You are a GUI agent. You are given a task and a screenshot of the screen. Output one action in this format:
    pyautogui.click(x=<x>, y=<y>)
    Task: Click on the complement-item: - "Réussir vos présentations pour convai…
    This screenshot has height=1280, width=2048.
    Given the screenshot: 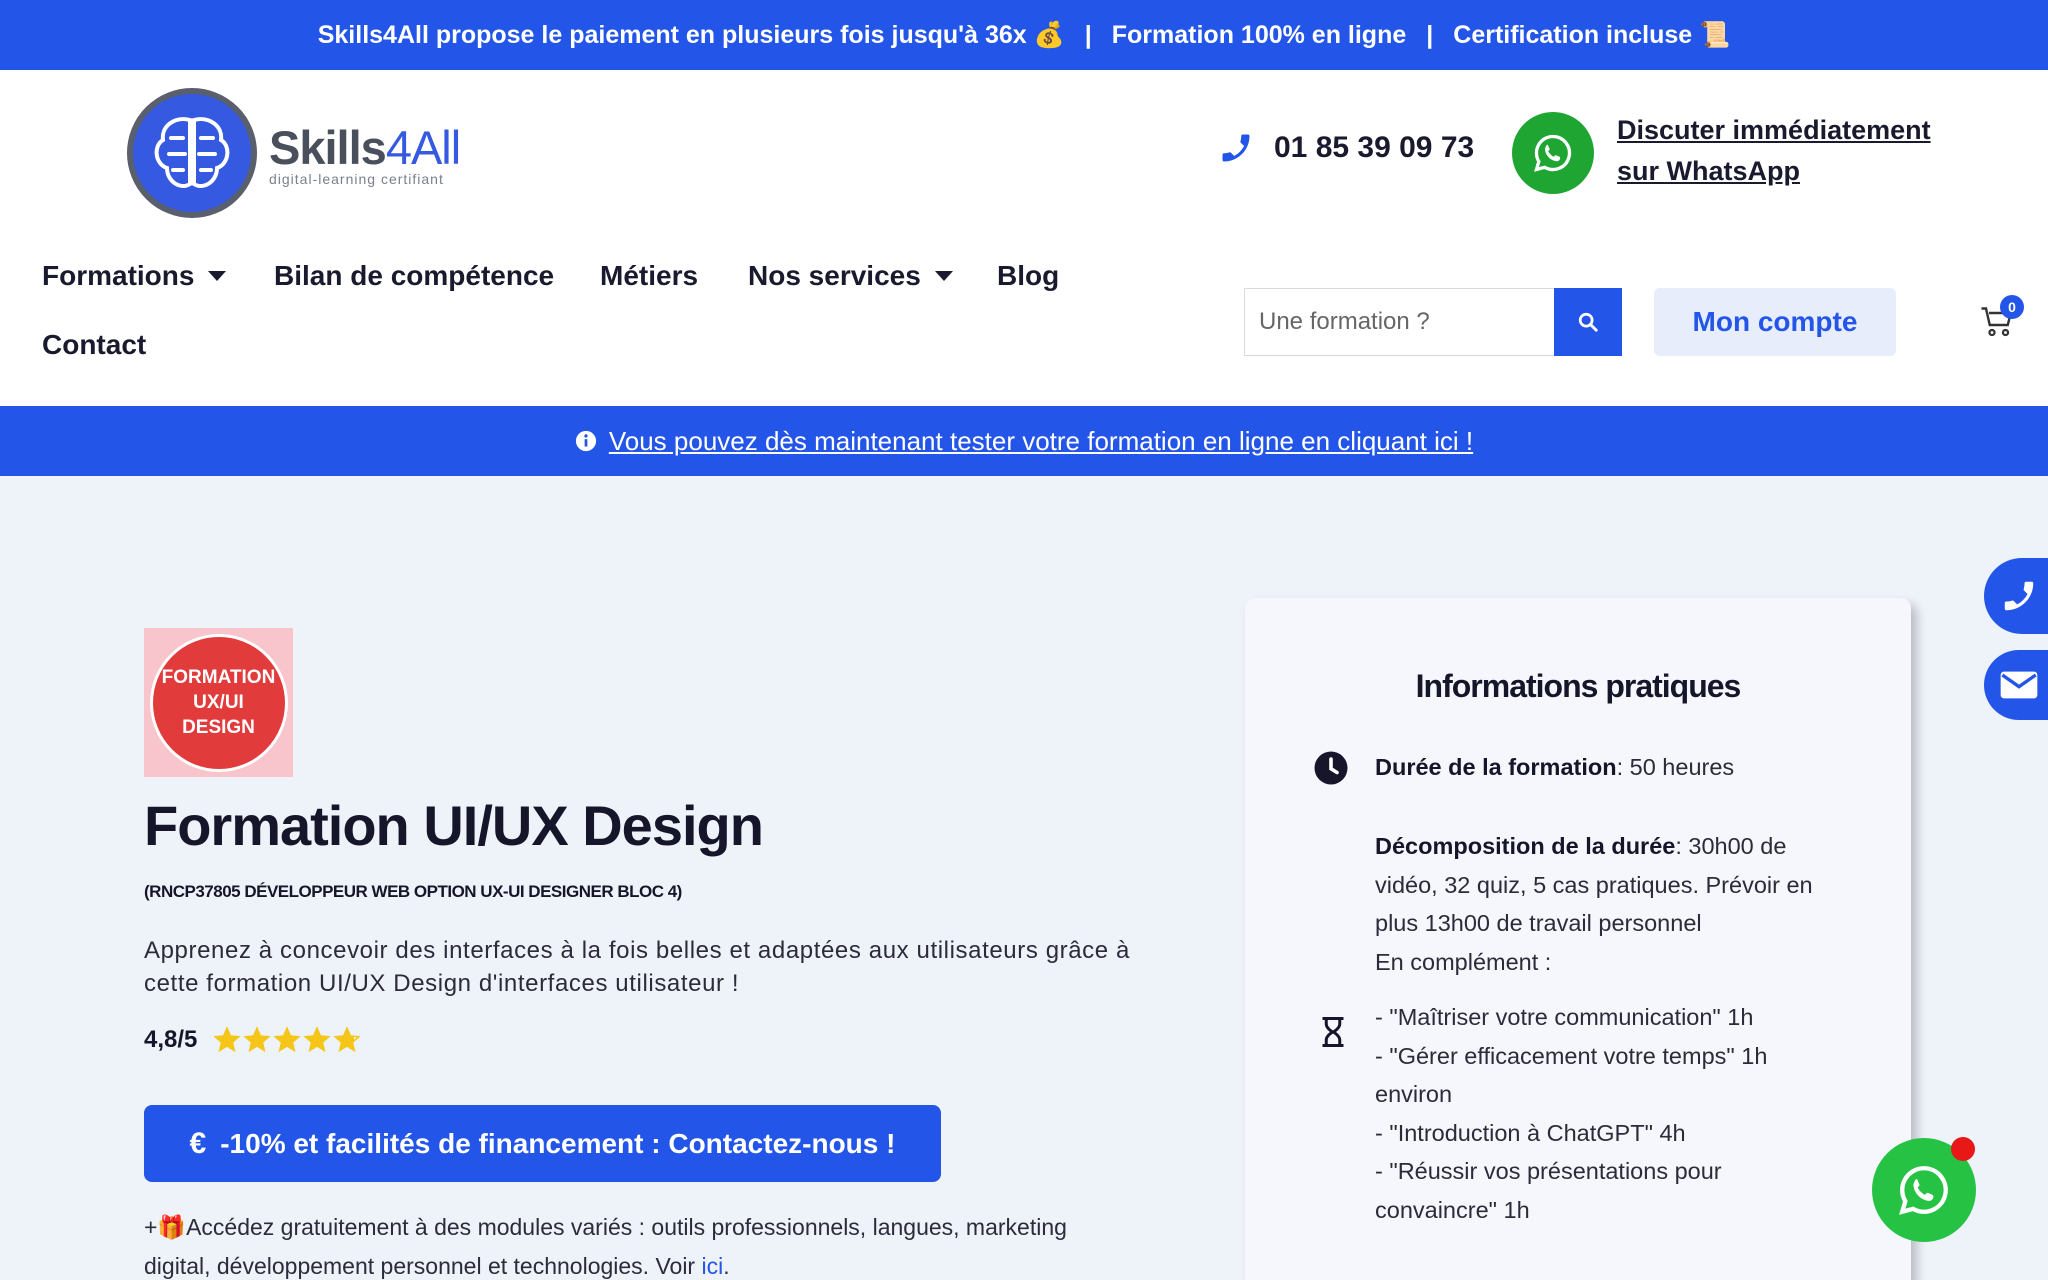 What is the action you would take?
    pyautogui.click(x=1548, y=1190)
    